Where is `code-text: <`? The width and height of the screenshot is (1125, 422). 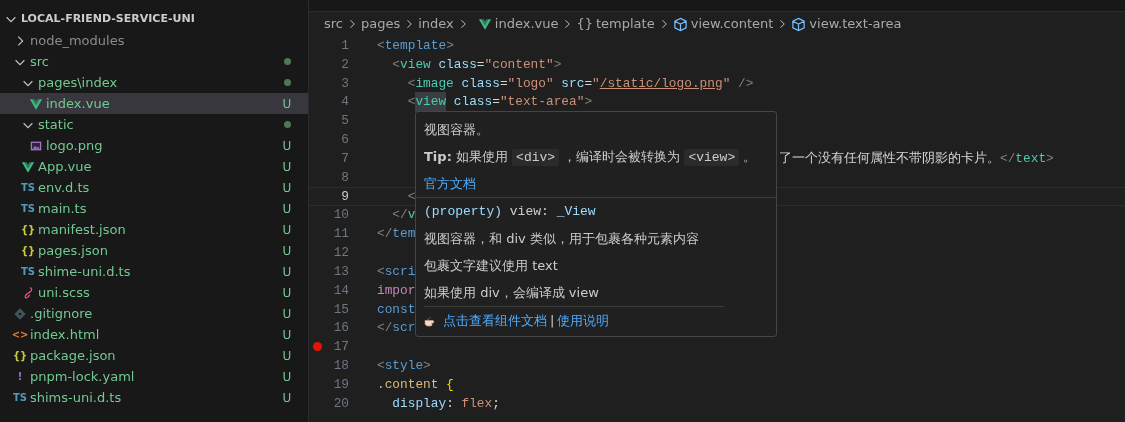
code-text: < is located at coordinates (411, 196).